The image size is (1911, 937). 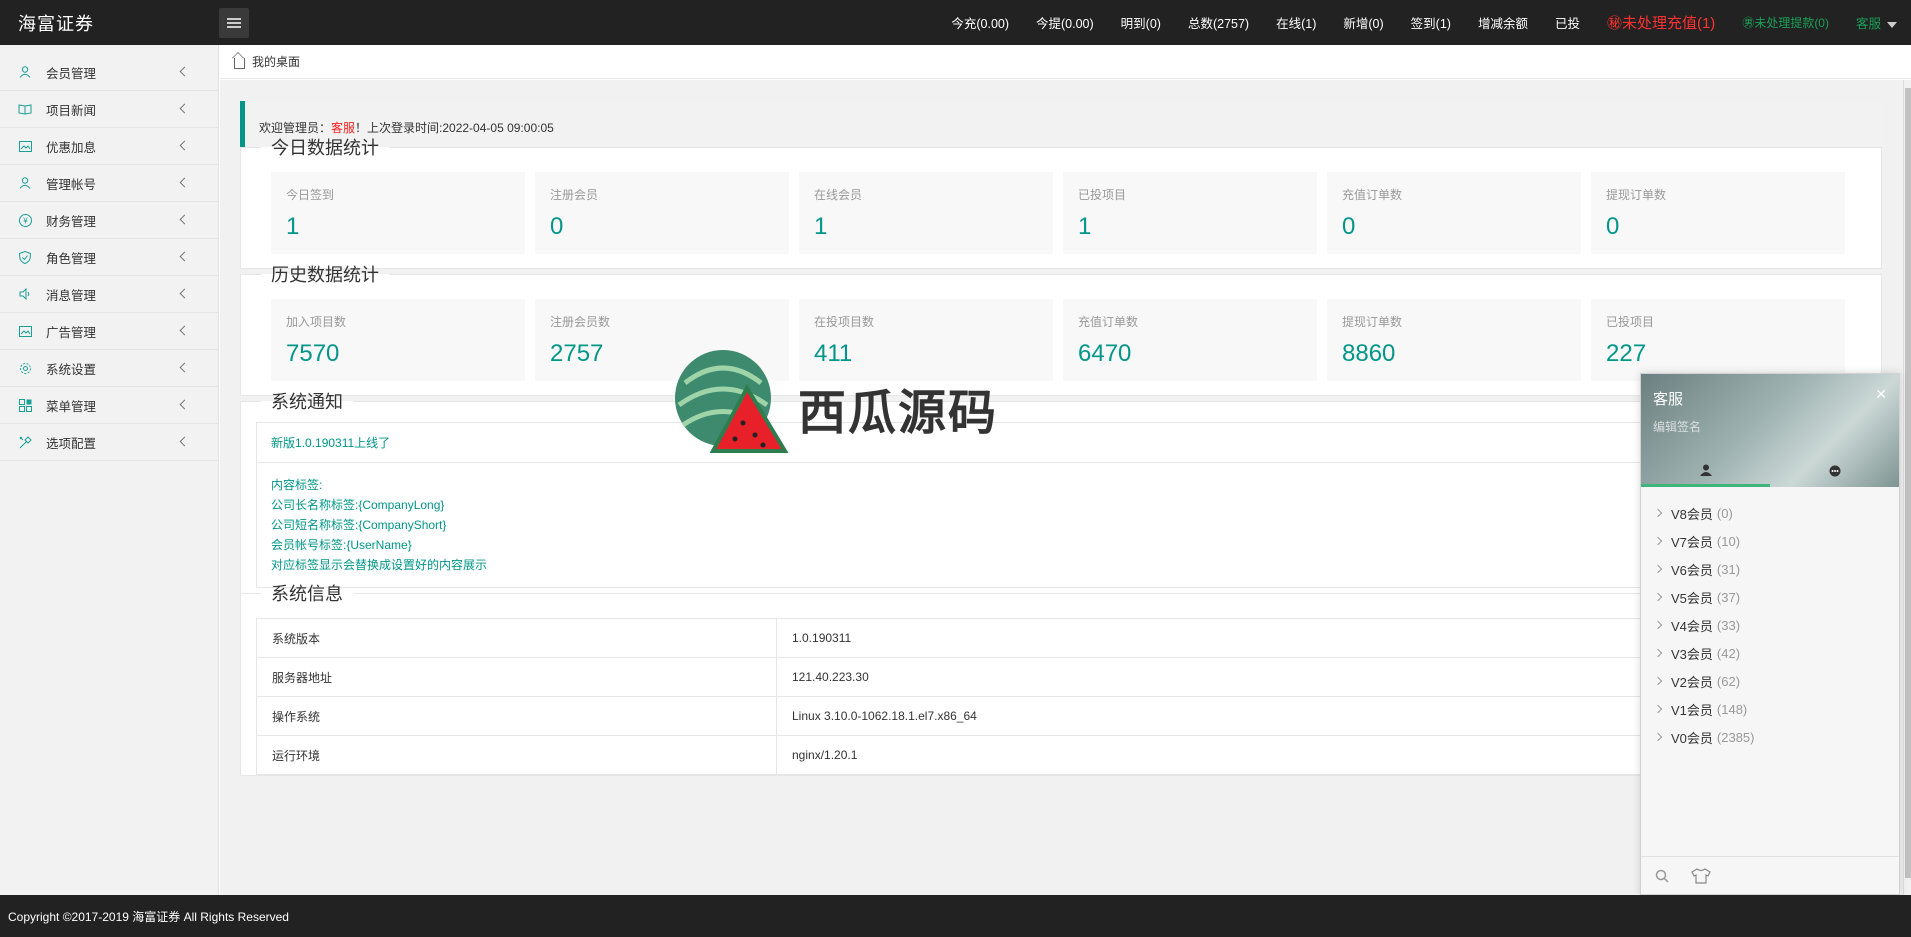 What do you see at coordinates (1718, 213) in the screenshot?
I see `stat-card: 提现订单数 0` at bounding box center [1718, 213].